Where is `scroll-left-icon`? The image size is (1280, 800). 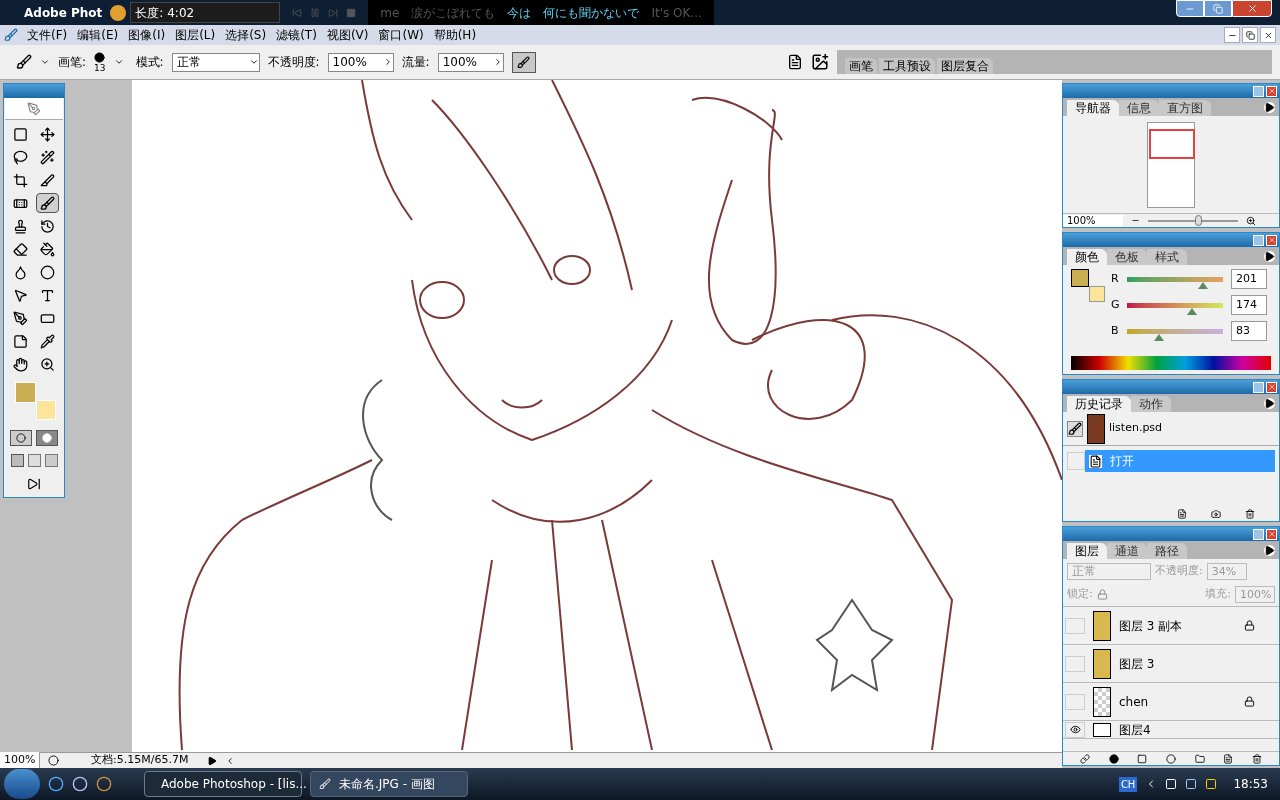 scroll-left-icon is located at coordinates (230, 760).